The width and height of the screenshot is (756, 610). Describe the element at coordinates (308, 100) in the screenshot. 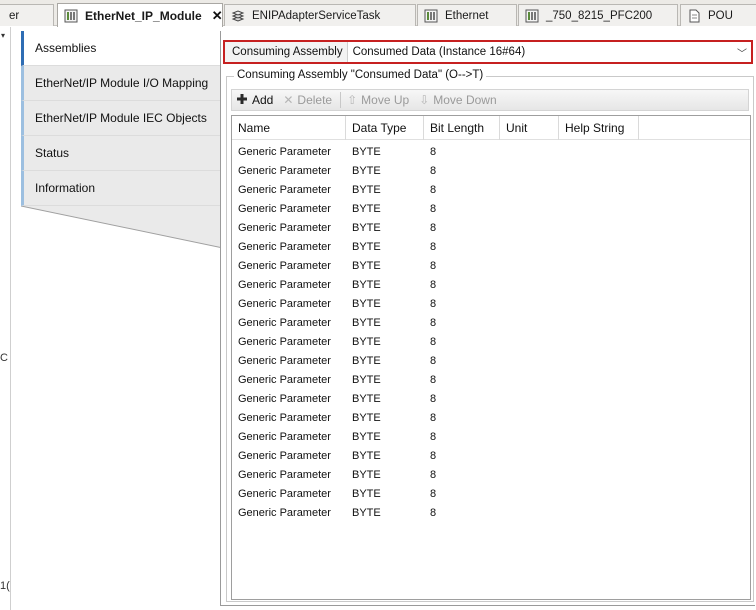

I see `delete-button: ✕ Delete` at that location.